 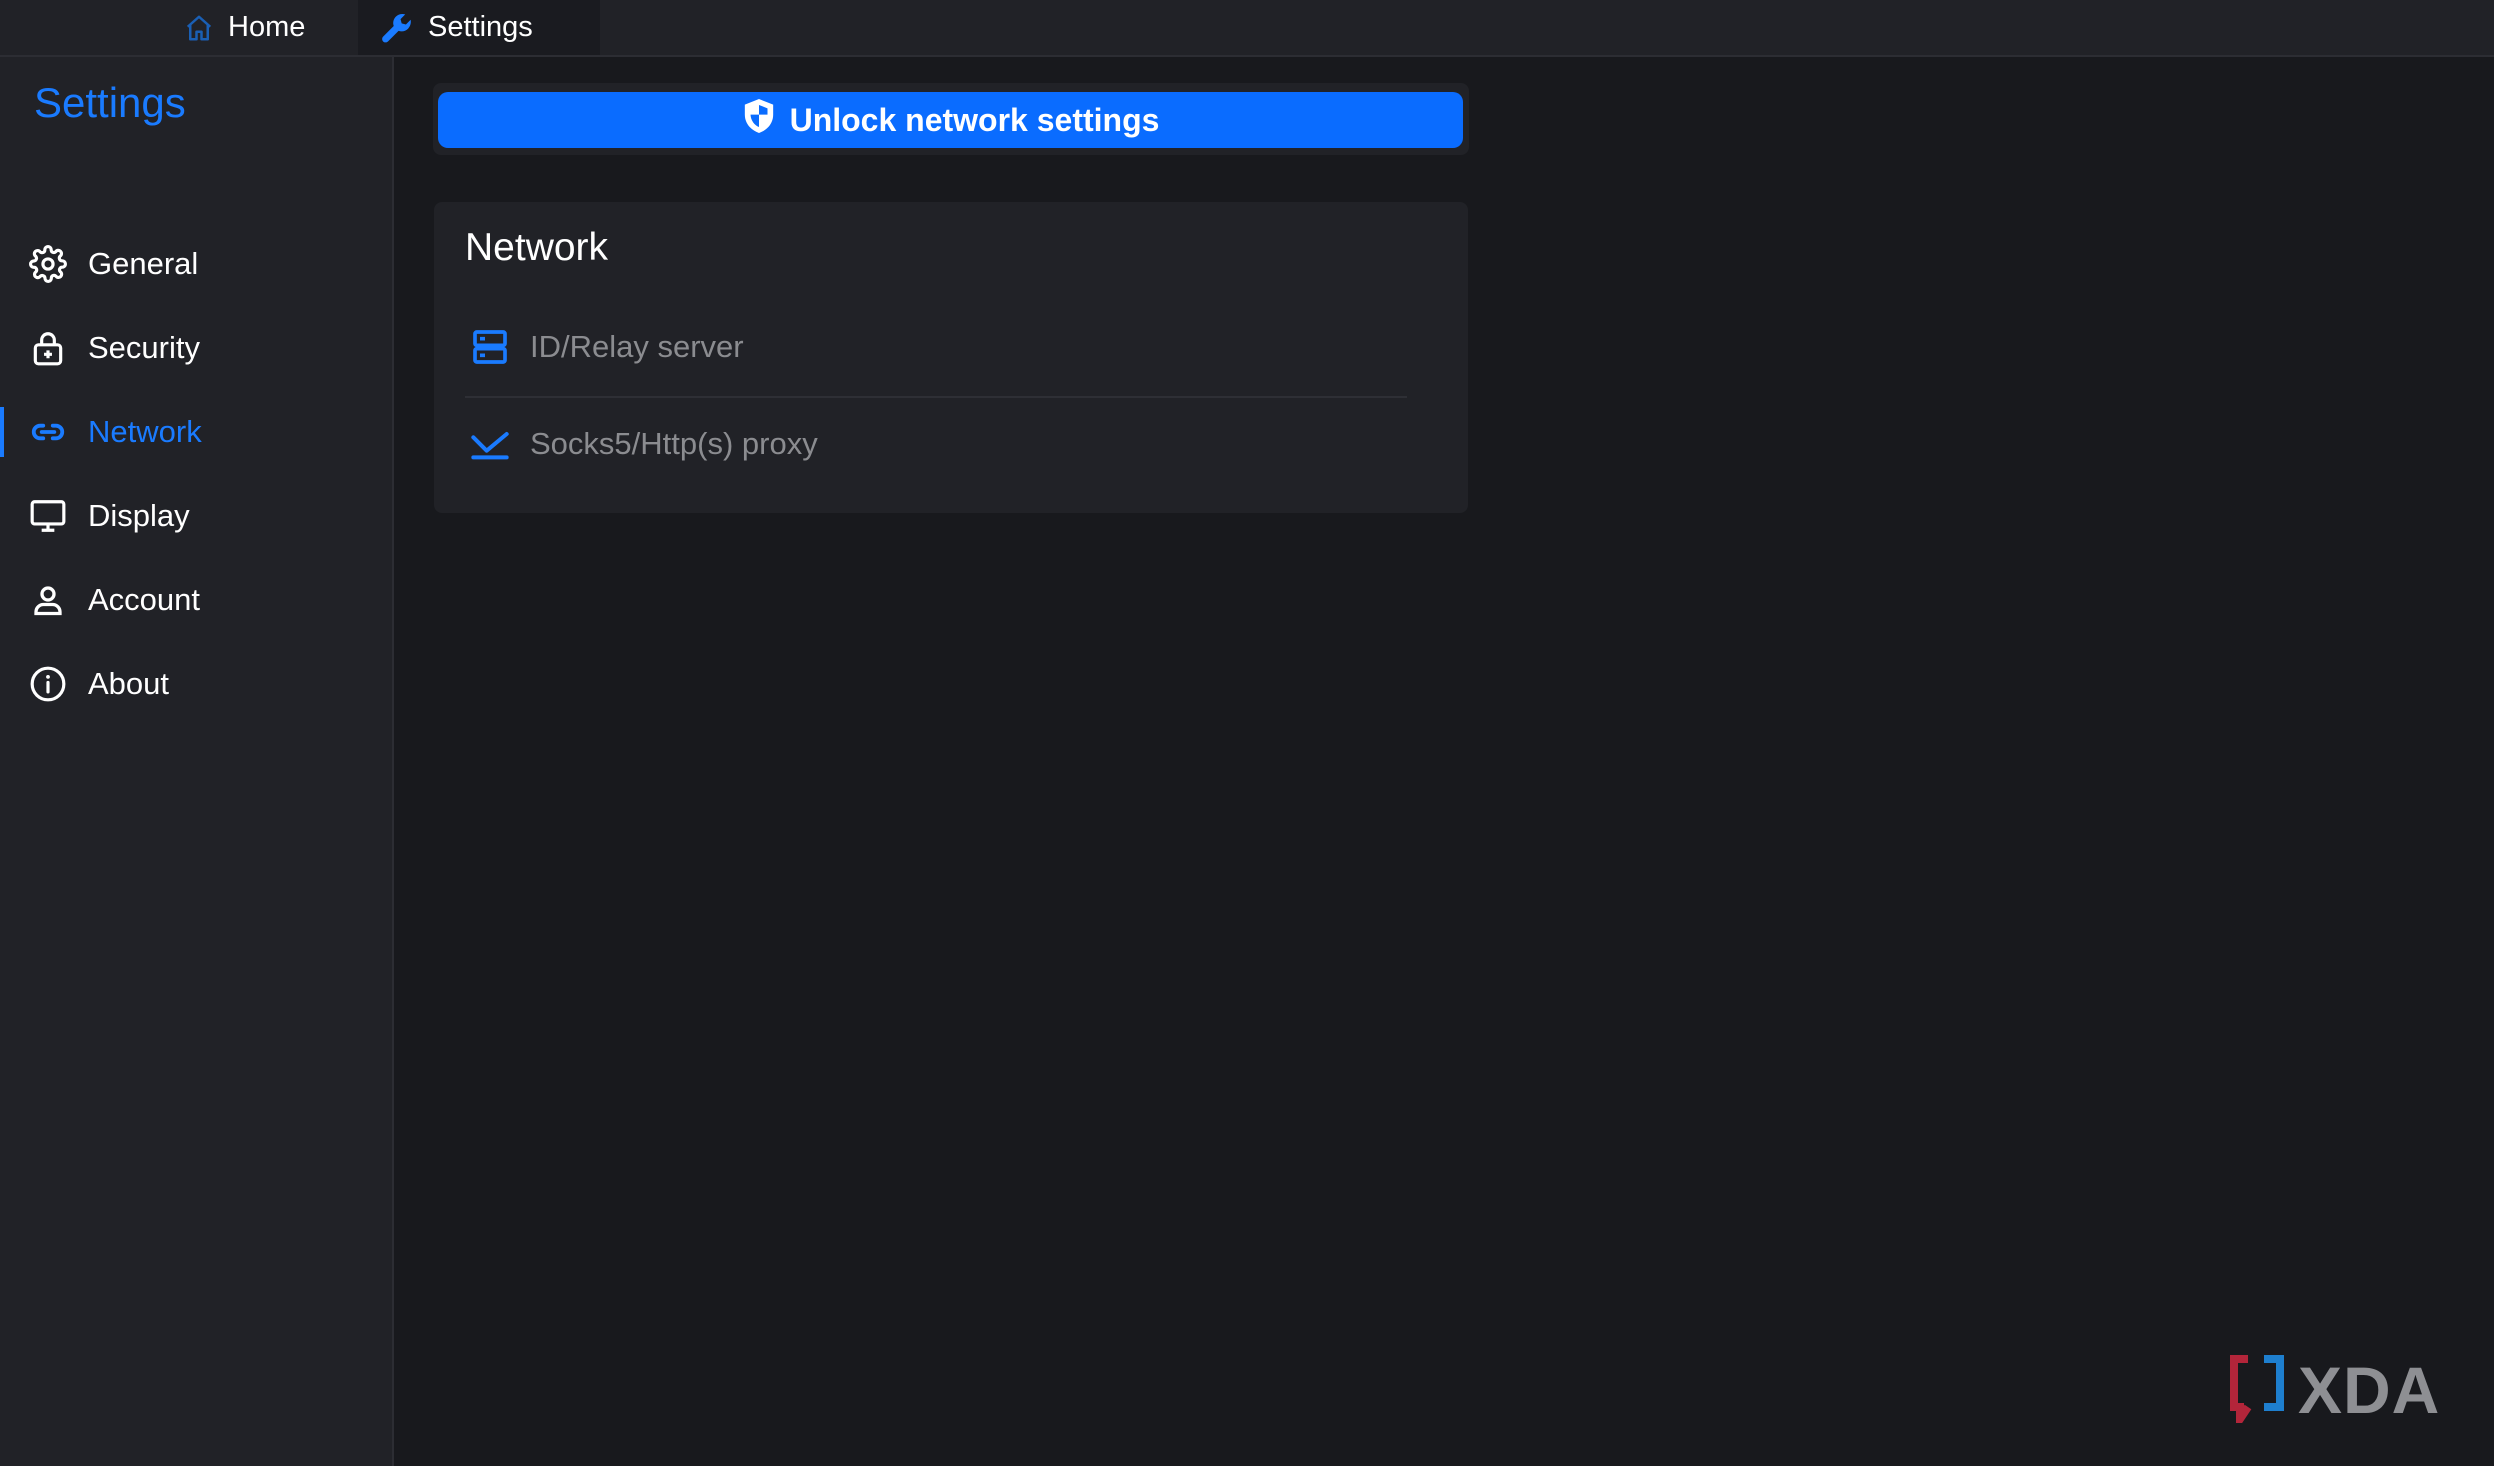 I want to click on wrench-icon, so click(x=397, y=28).